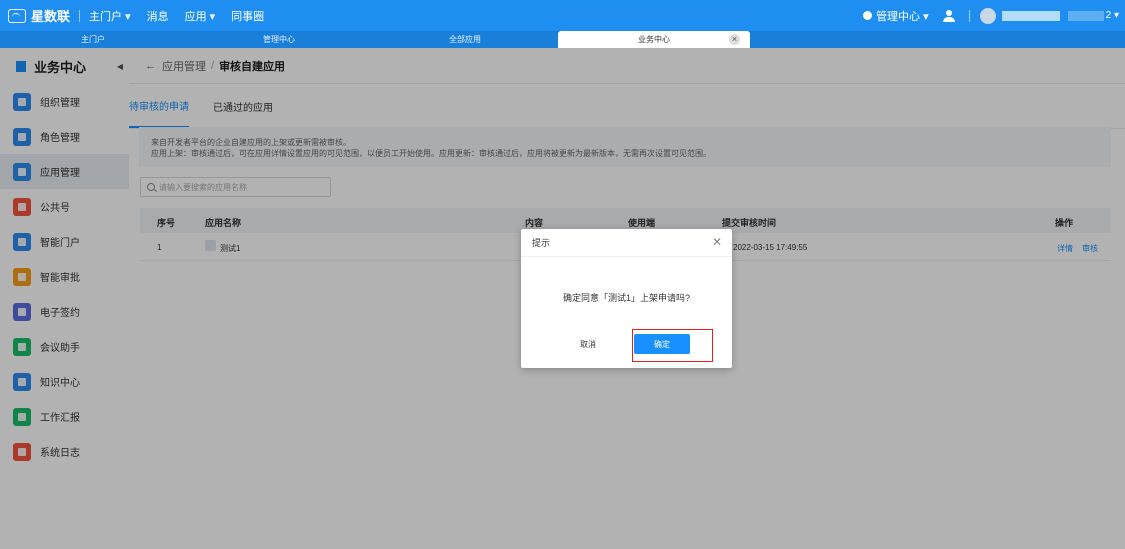 This screenshot has height=549, width=1125. What do you see at coordinates (200, 16) in the screenshot?
I see `nav-apps: 应用 ▾` at bounding box center [200, 16].